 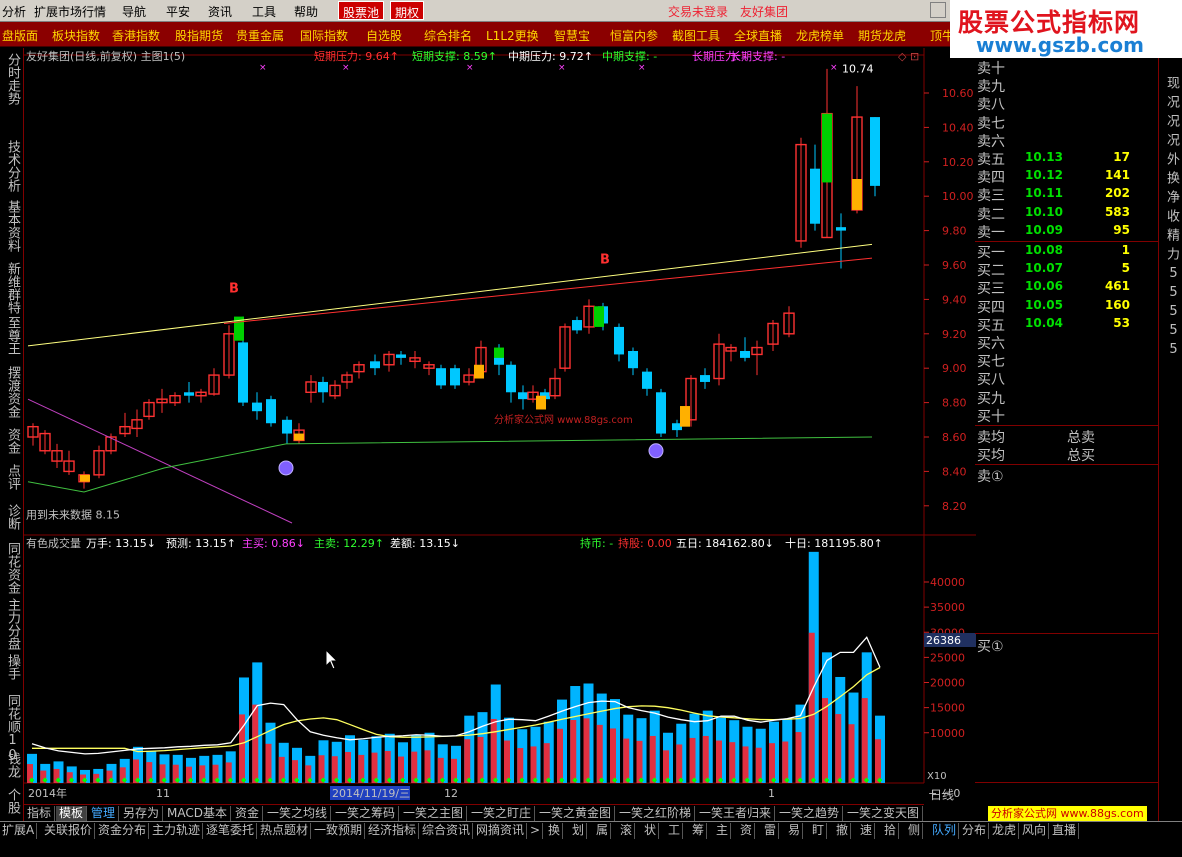 I want to click on right-tab-11: 5, so click(x=1171, y=292).